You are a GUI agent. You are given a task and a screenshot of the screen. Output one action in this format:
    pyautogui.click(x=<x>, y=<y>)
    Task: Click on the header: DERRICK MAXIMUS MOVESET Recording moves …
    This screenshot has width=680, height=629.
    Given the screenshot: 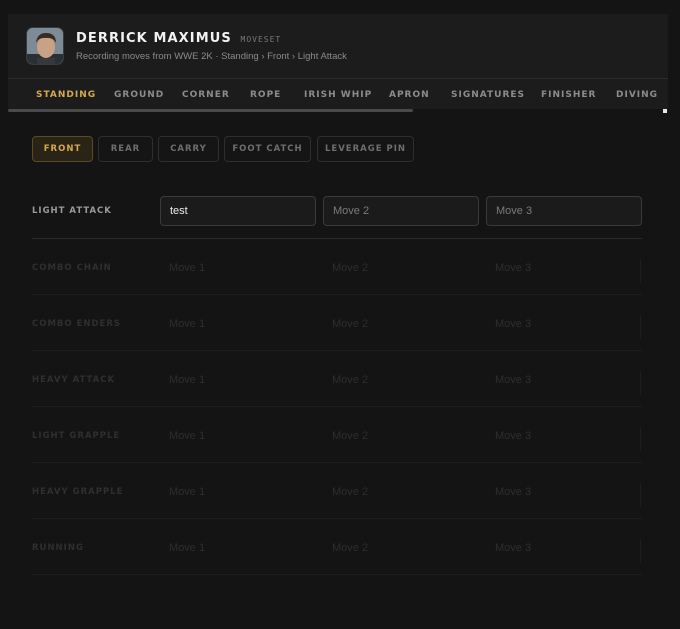 What is the action you would take?
    pyautogui.click(x=338, y=46)
    